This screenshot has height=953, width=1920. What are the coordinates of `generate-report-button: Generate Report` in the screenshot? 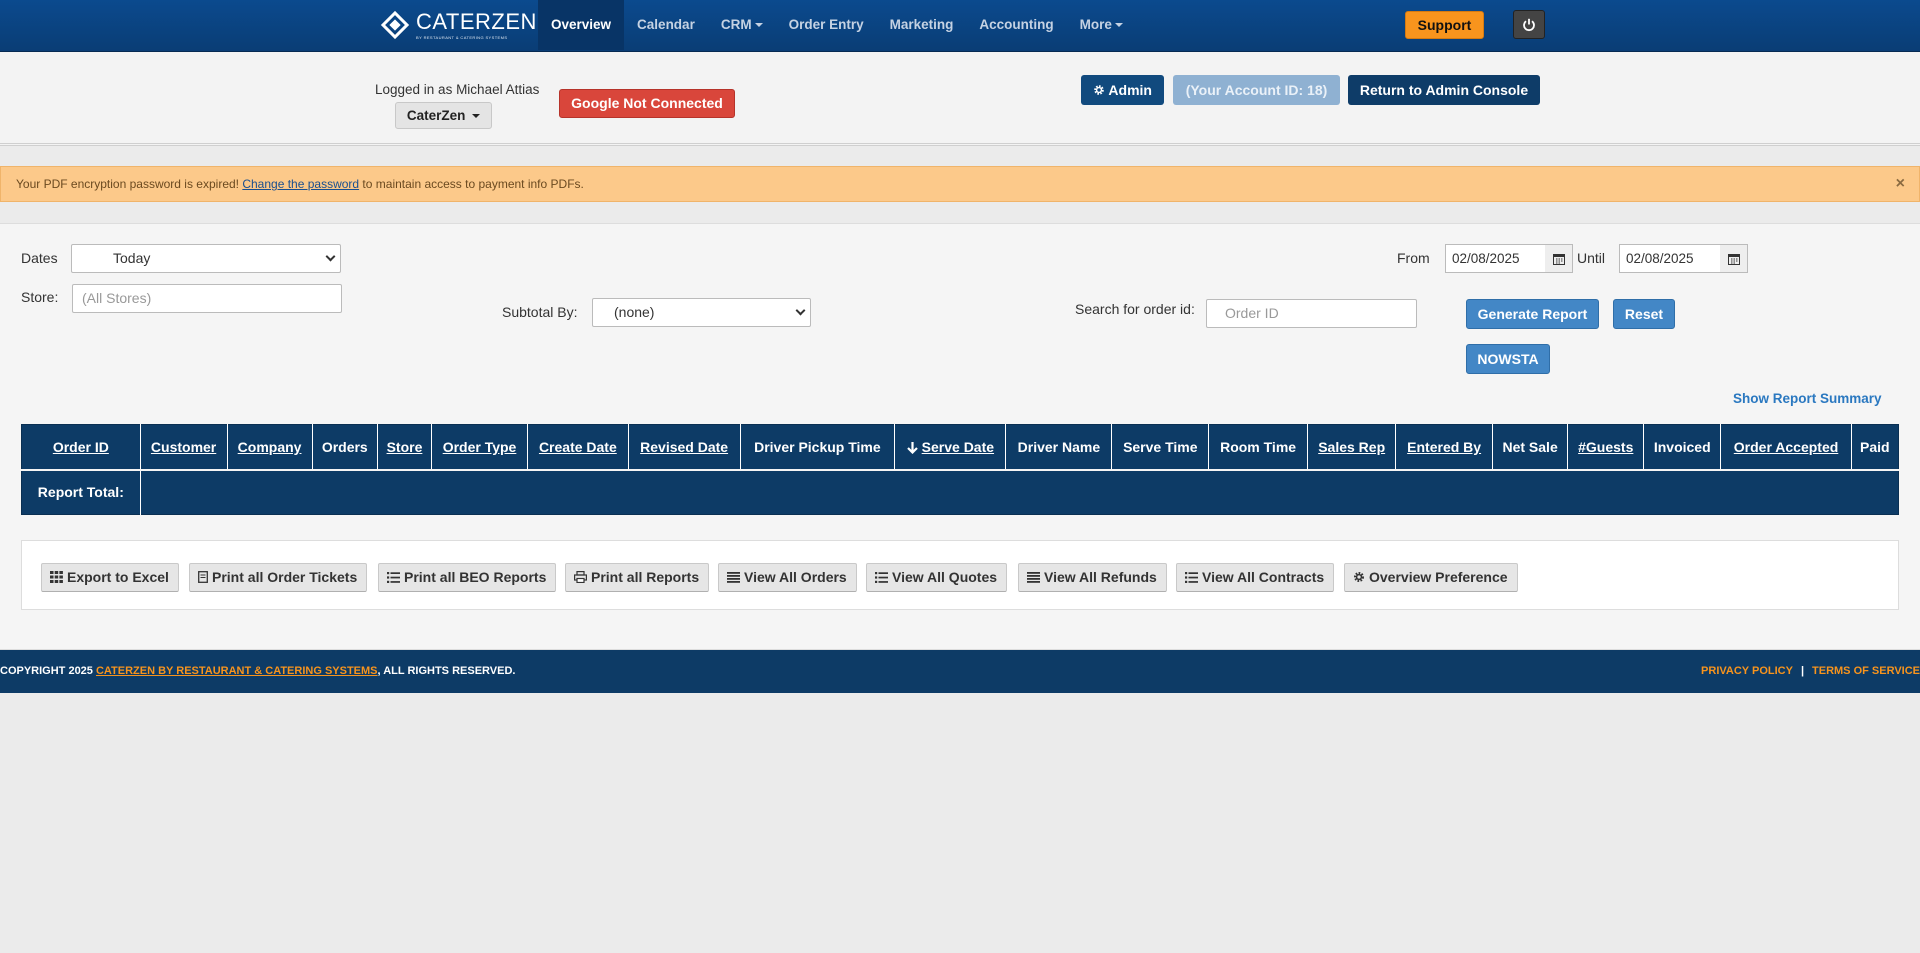 It's located at (1532, 314).